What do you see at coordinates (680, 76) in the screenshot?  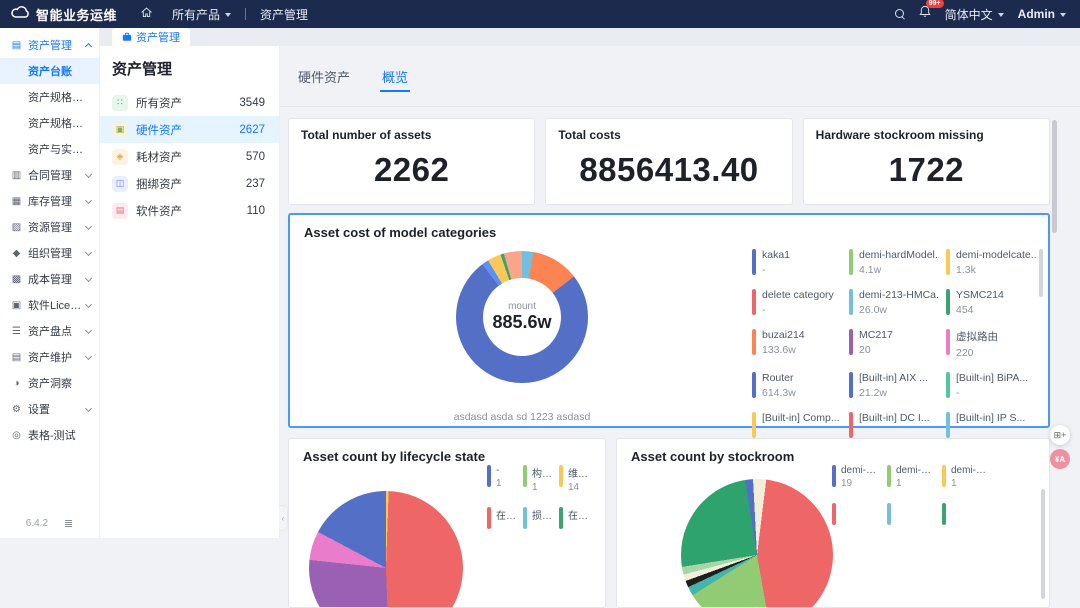 I see `overview-tabs: 硬件资产概览` at bounding box center [680, 76].